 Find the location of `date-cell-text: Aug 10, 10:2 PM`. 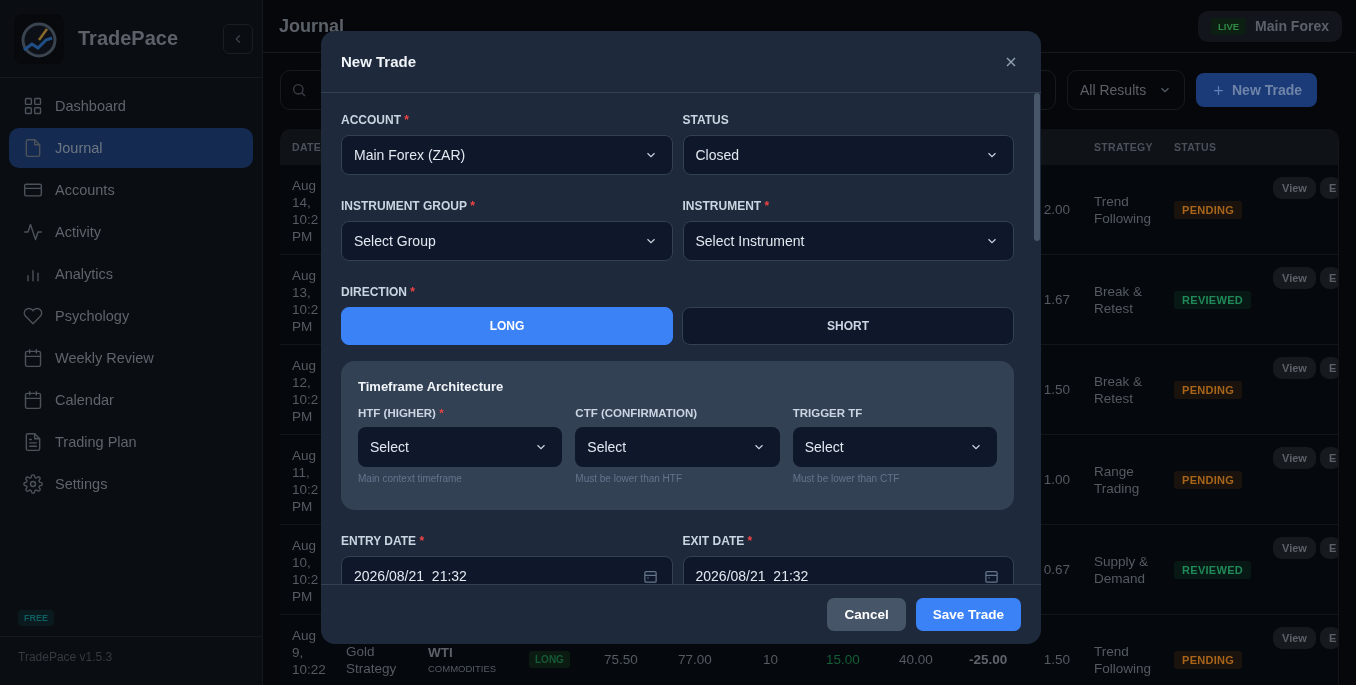

date-cell-text: Aug 10, 10:2 PM is located at coordinates (306, 571).